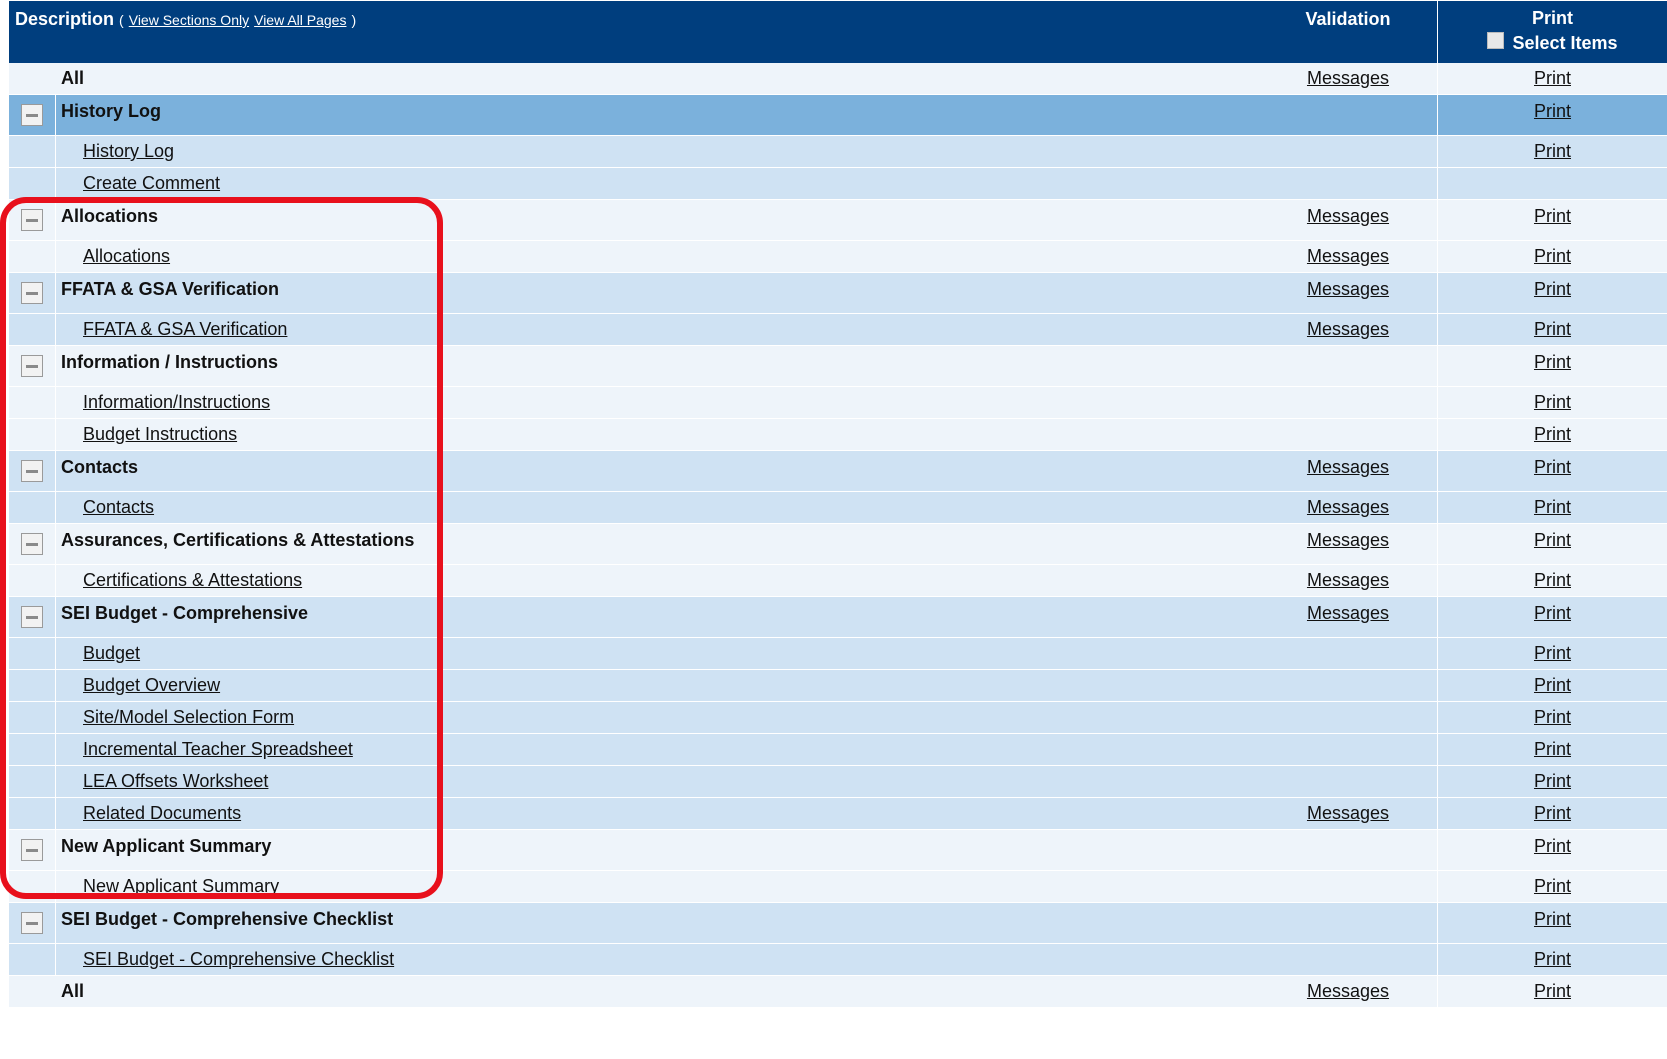 The width and height of the screenshot is (1667, 1059). Describe the element at coordinates (838, 366) in the screenshot. I see `section-row: Information / Instructions Print` at that location.